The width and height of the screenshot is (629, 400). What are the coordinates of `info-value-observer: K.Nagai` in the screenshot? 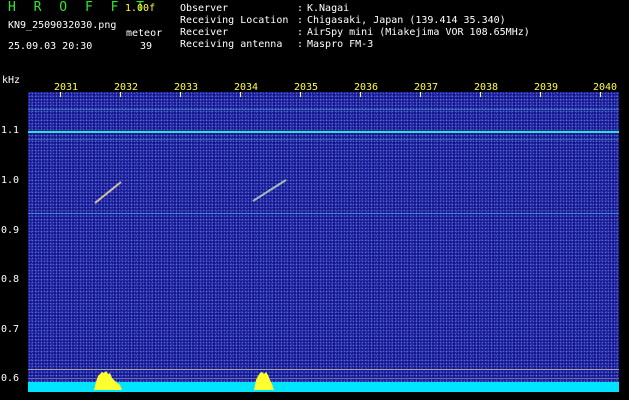 It's located at (328, 8).